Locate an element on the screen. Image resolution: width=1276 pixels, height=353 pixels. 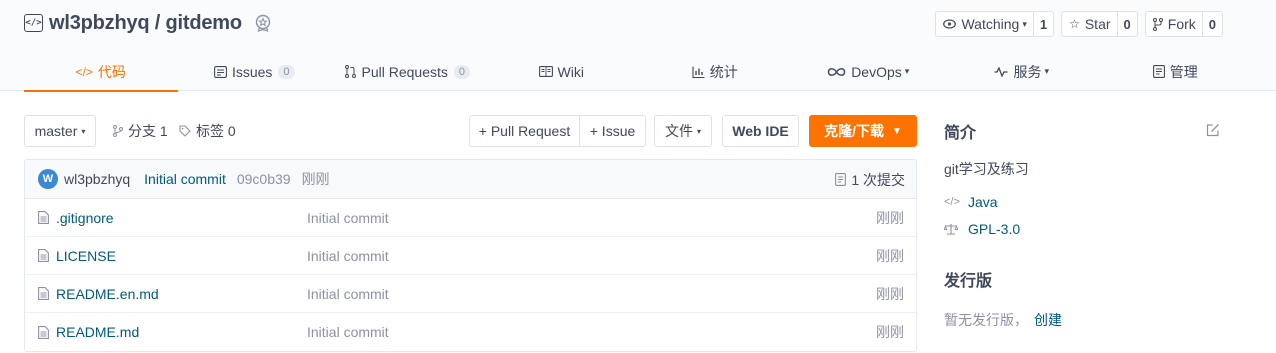
tab-pull-requests-label: Pull Requests is located at coordinates (404, 71).